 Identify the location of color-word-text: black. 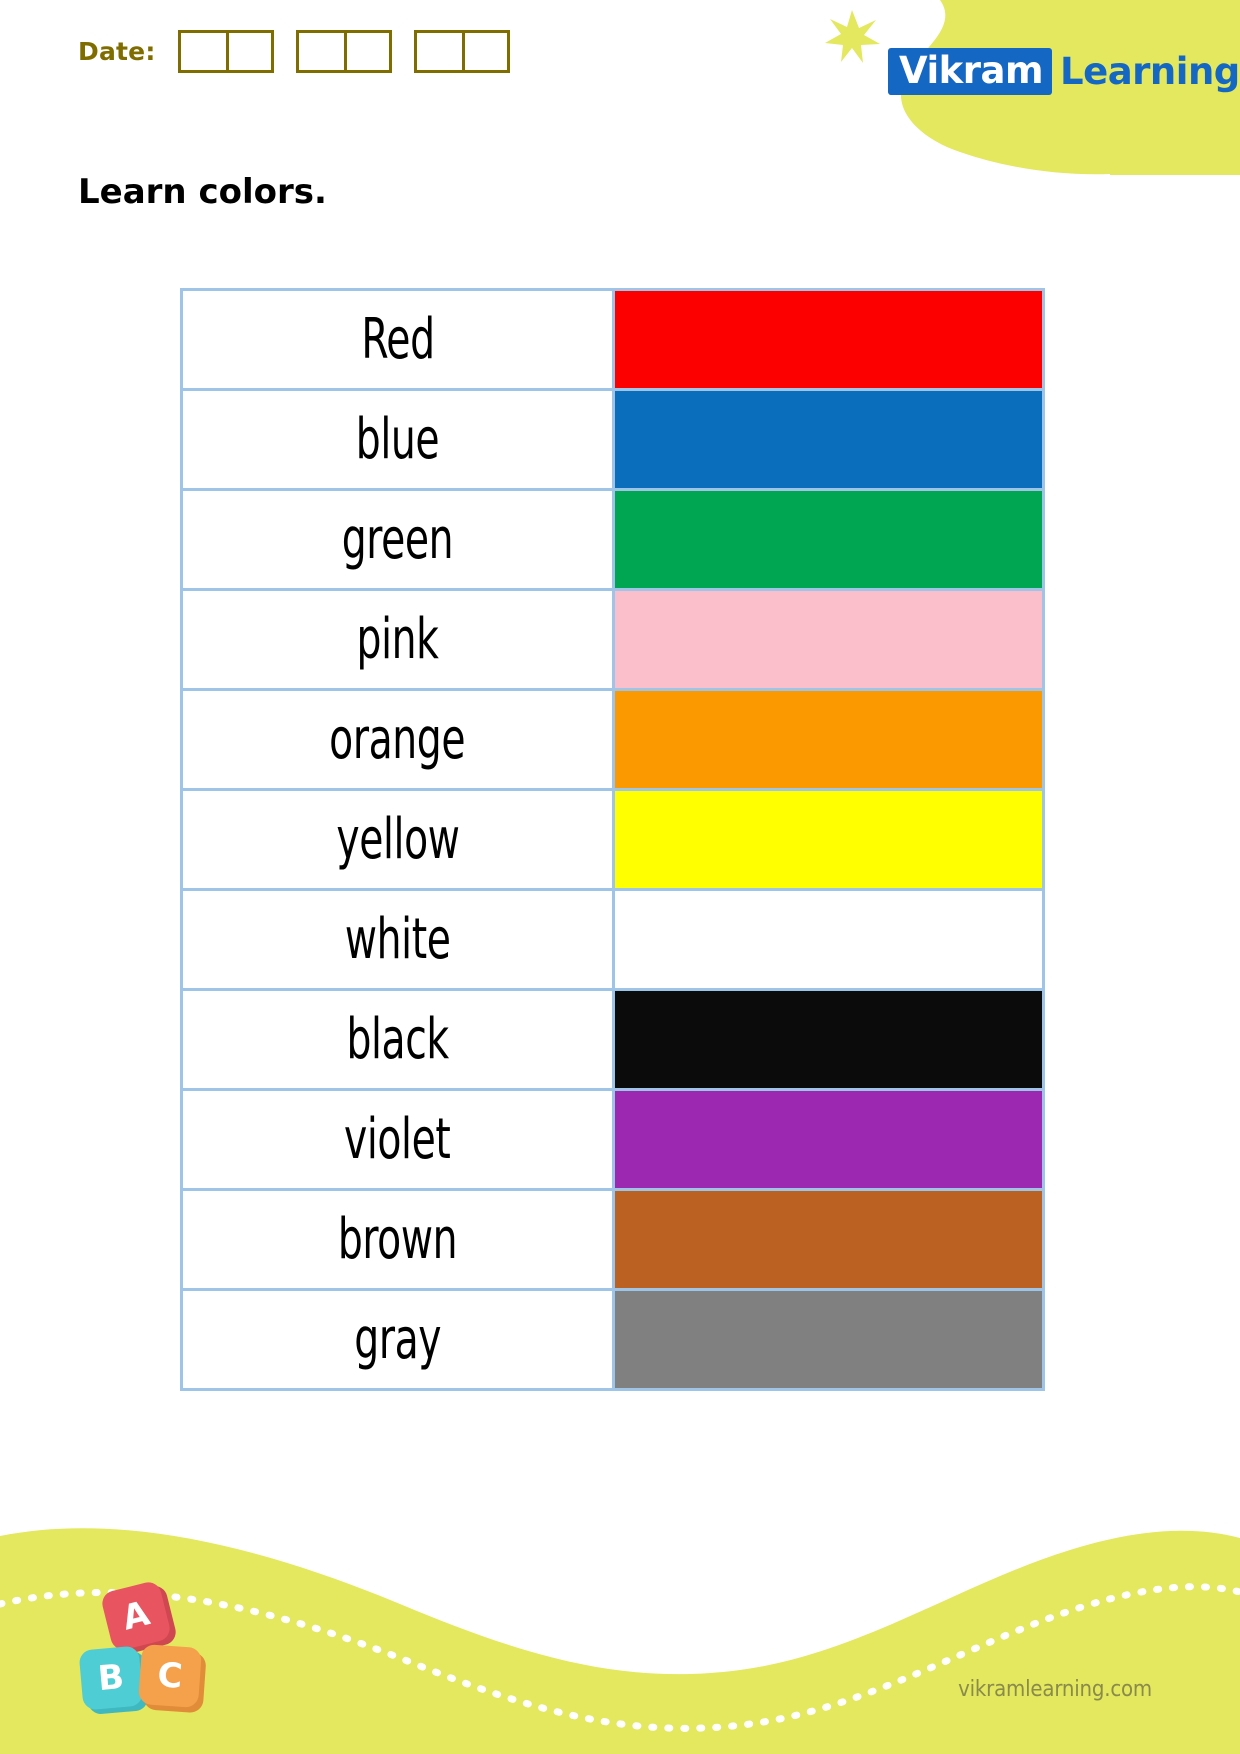
(397, 1039).